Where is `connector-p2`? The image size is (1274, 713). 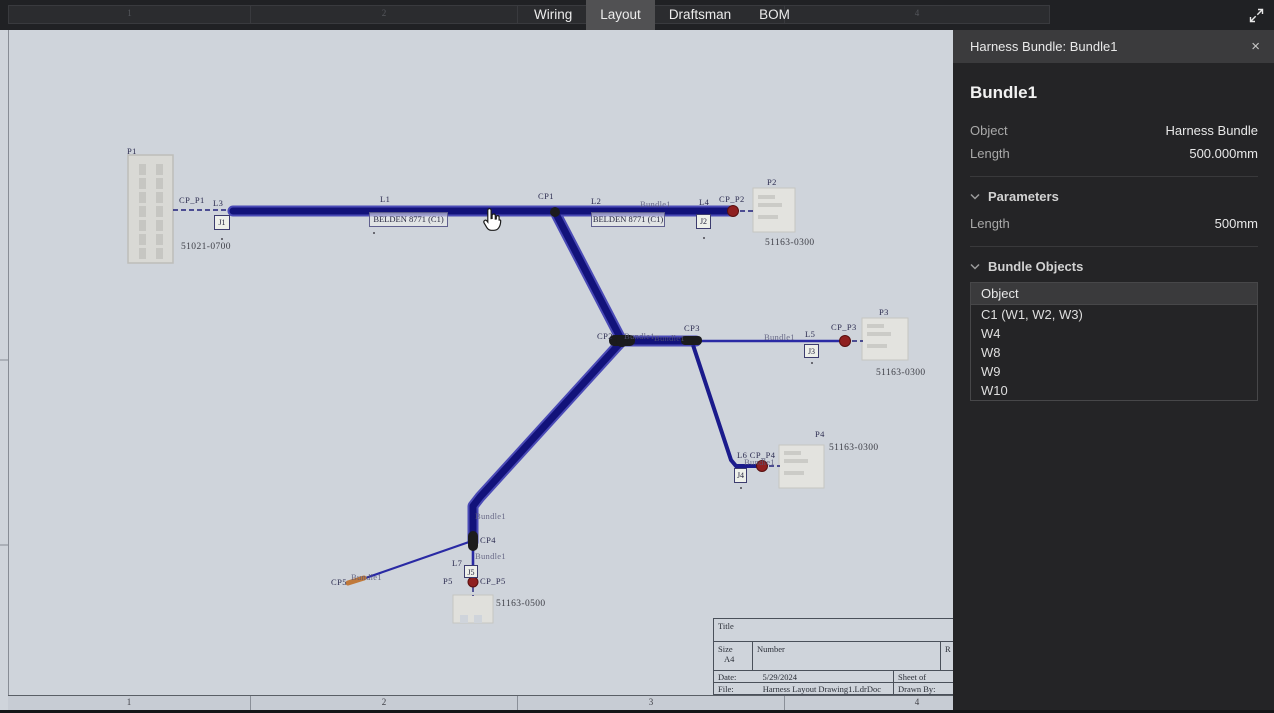
connector-p2 is located at coordinates (774, 210).